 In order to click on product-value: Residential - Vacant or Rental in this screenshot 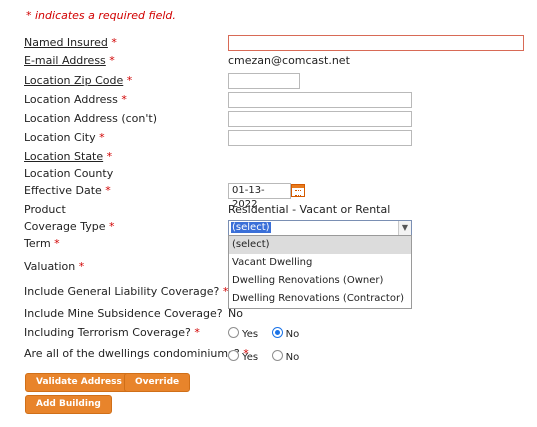, I will do `click(309, 209)`.